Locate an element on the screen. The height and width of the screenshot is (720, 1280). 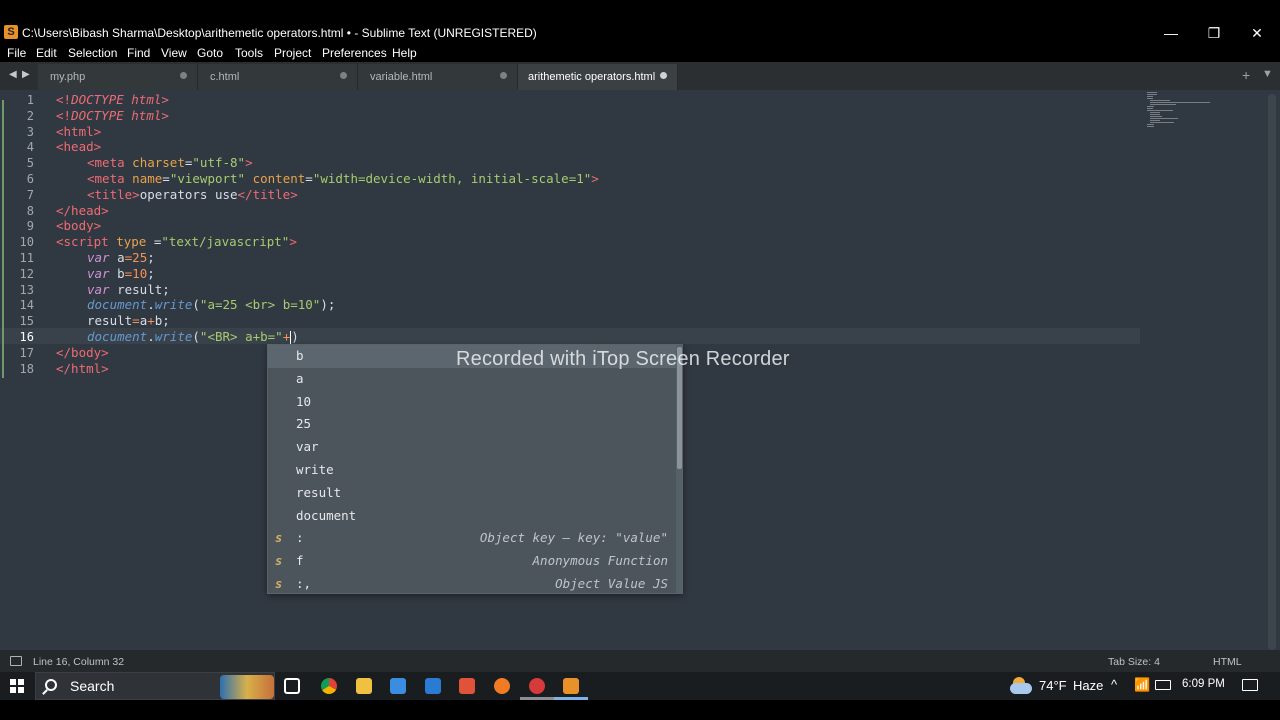
item-label: 10 is located at coordinates (304, 401).